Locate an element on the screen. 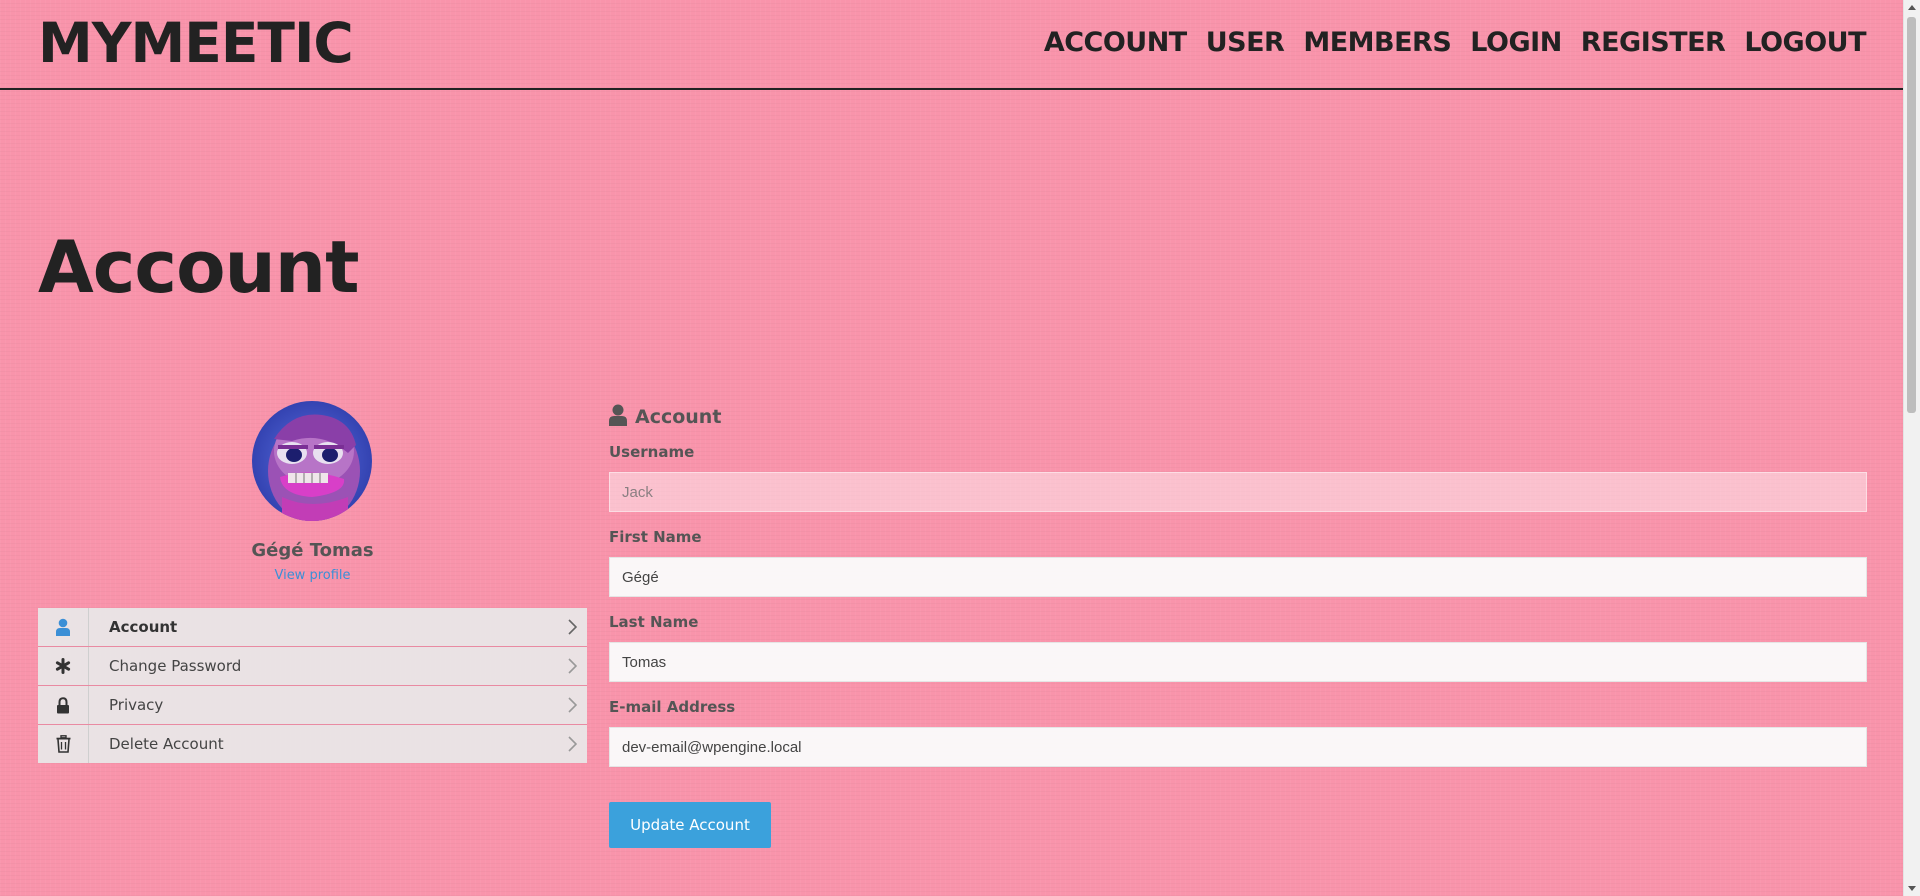 The width and height of the screenshot is (1920, 896). scroll-down-arrow-icon is located at coordinates (1912, 888).